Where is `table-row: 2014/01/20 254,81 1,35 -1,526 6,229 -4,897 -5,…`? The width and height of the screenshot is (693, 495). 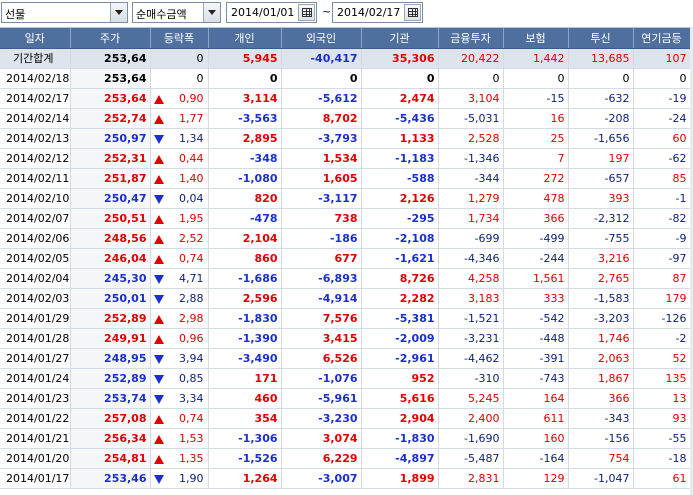
table-row: 2014/01/20 254,81 1,35 -1,526 6,229 -4,897 -5,… is located at coordinates (345, 458).